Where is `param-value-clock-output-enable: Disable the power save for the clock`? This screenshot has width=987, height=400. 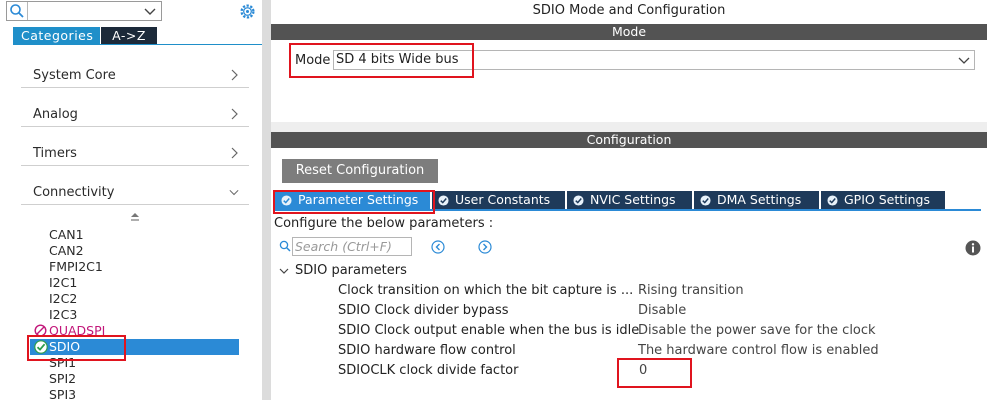
param-value-clock-output-enable: Disable the power save for the clock is located at coordinates (757, 330).